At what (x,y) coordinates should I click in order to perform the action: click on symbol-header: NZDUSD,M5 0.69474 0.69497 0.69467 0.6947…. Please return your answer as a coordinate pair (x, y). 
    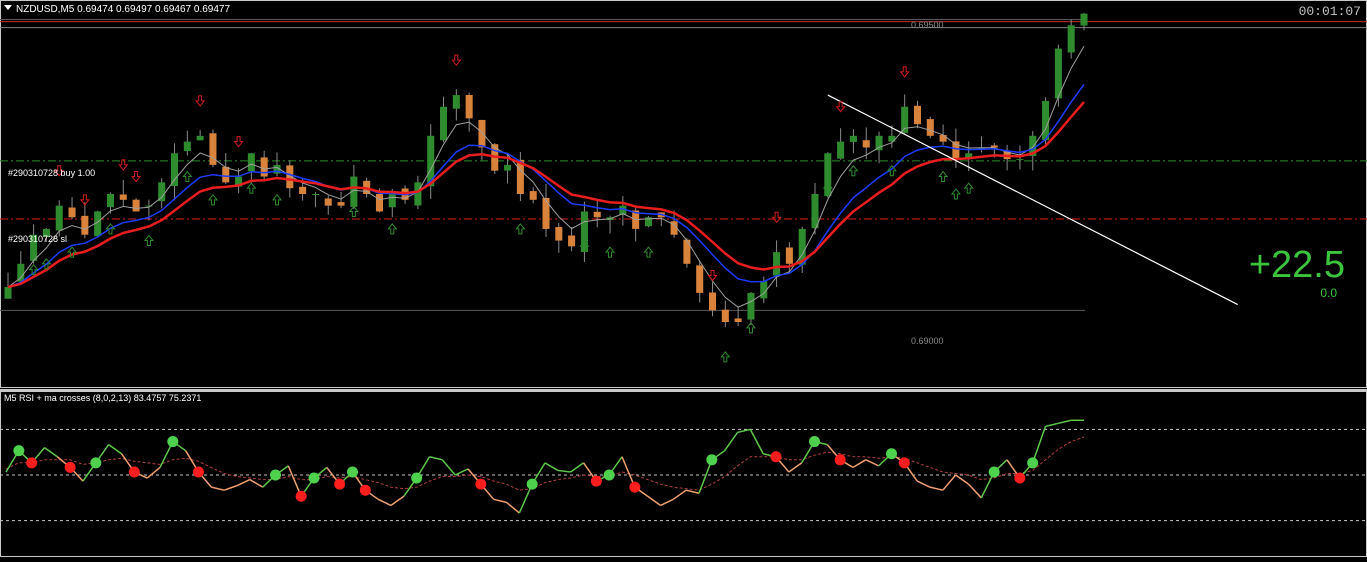
    Looking at the image, I should click on (123, 9).